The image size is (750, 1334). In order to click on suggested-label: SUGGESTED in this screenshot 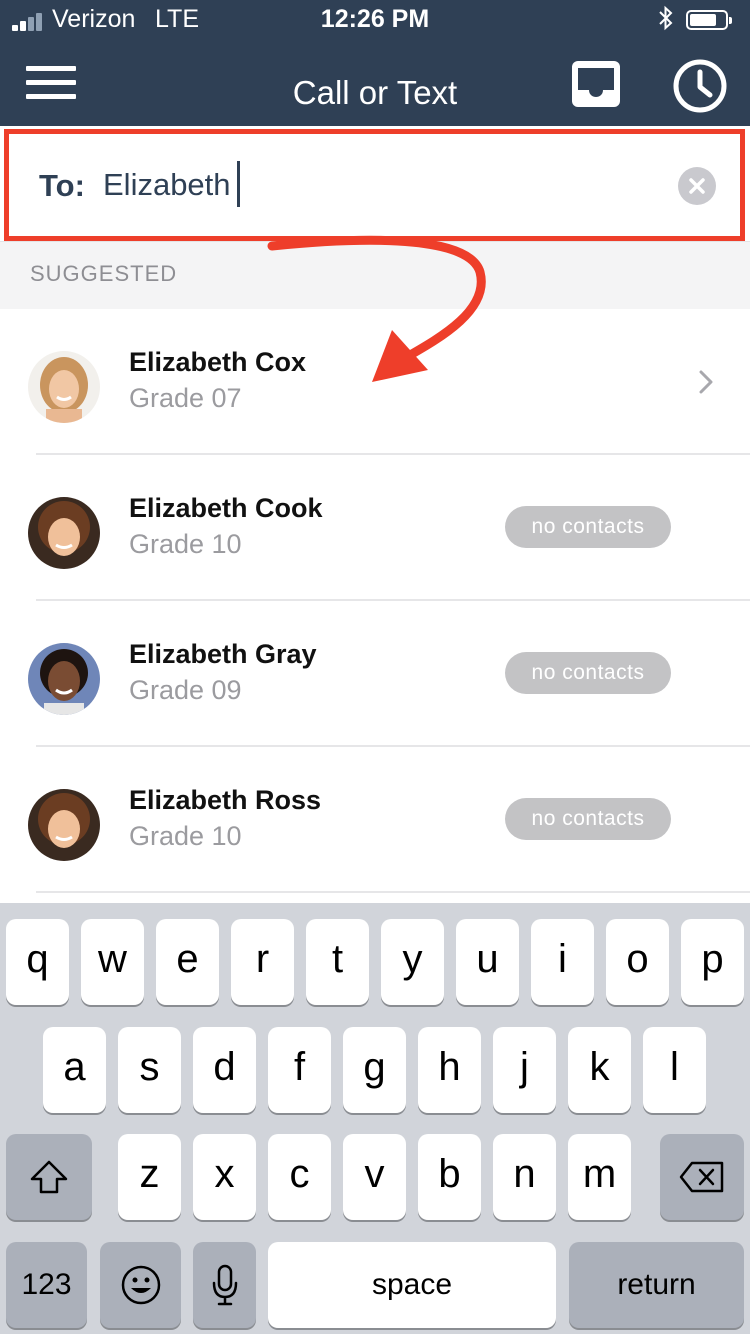, I will do `click(104, 273)`.